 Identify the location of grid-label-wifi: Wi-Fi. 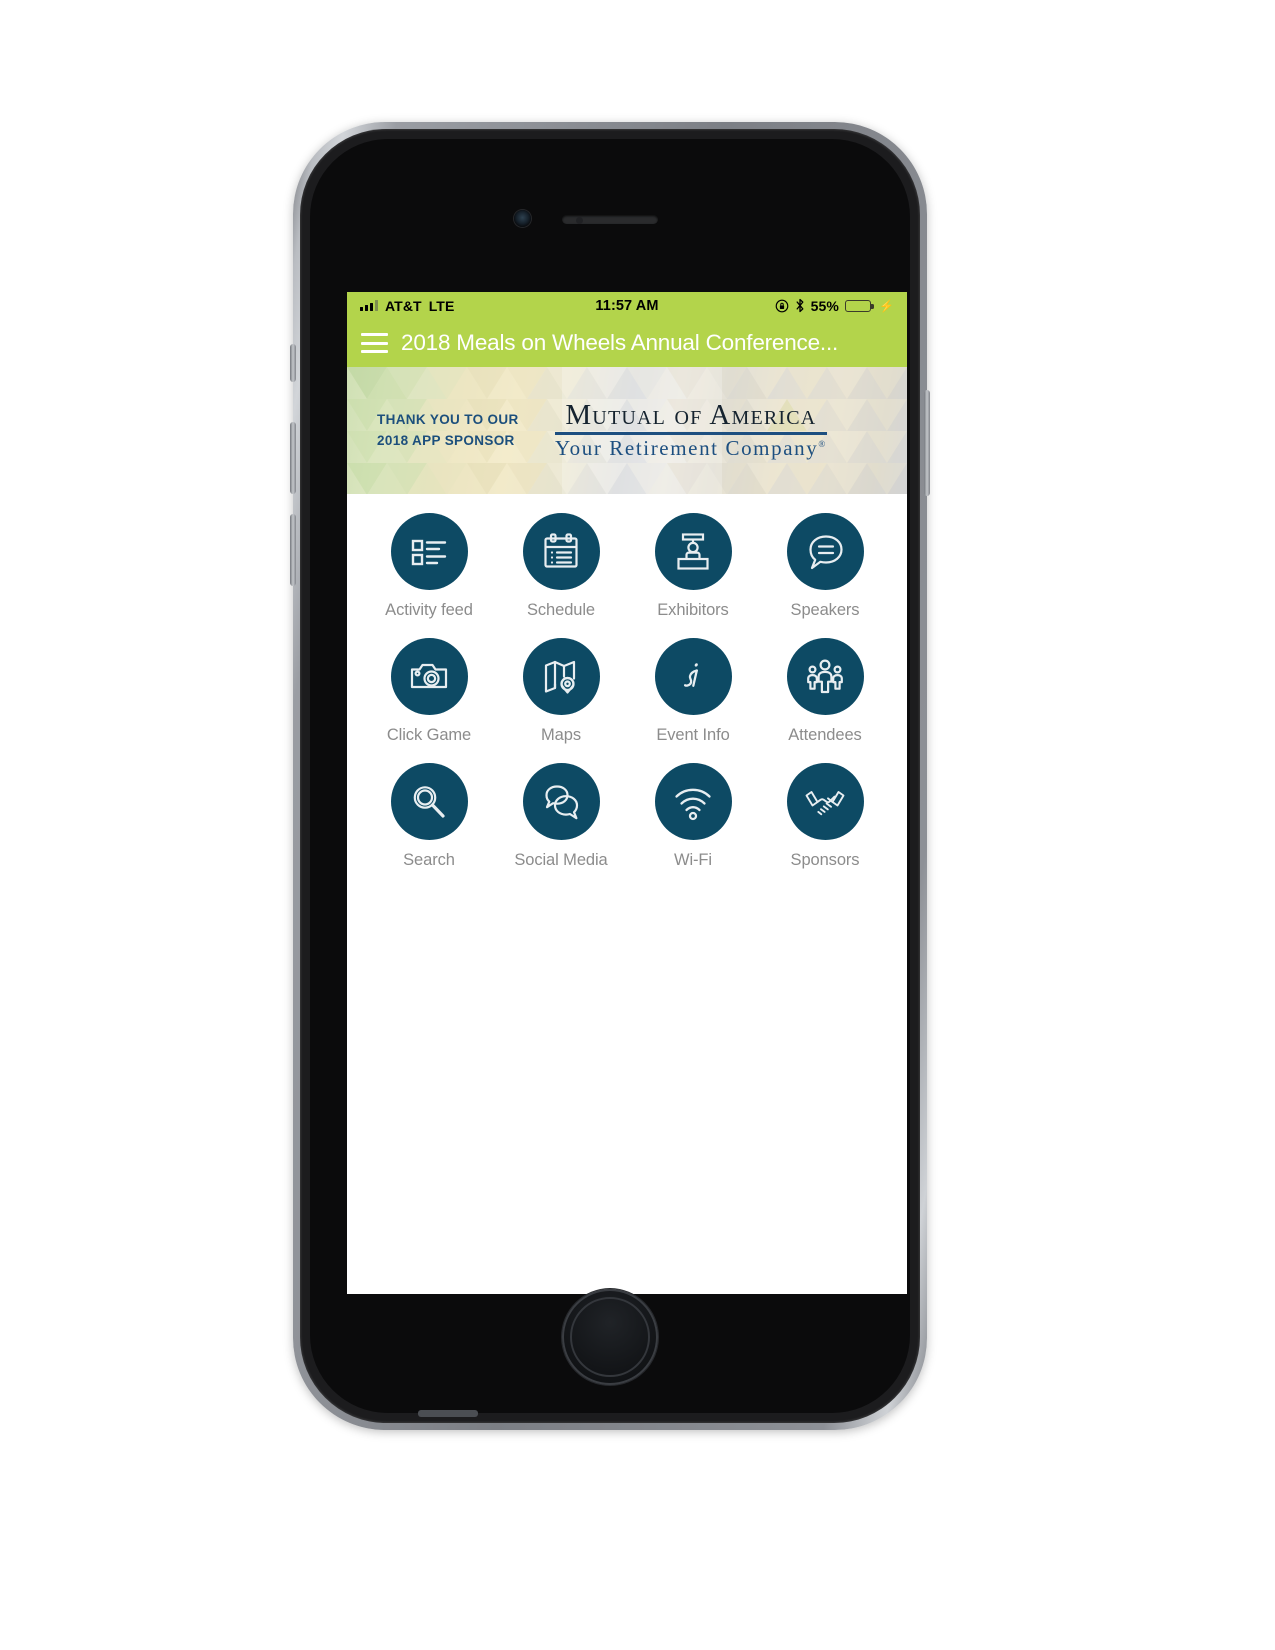
(693, 860).